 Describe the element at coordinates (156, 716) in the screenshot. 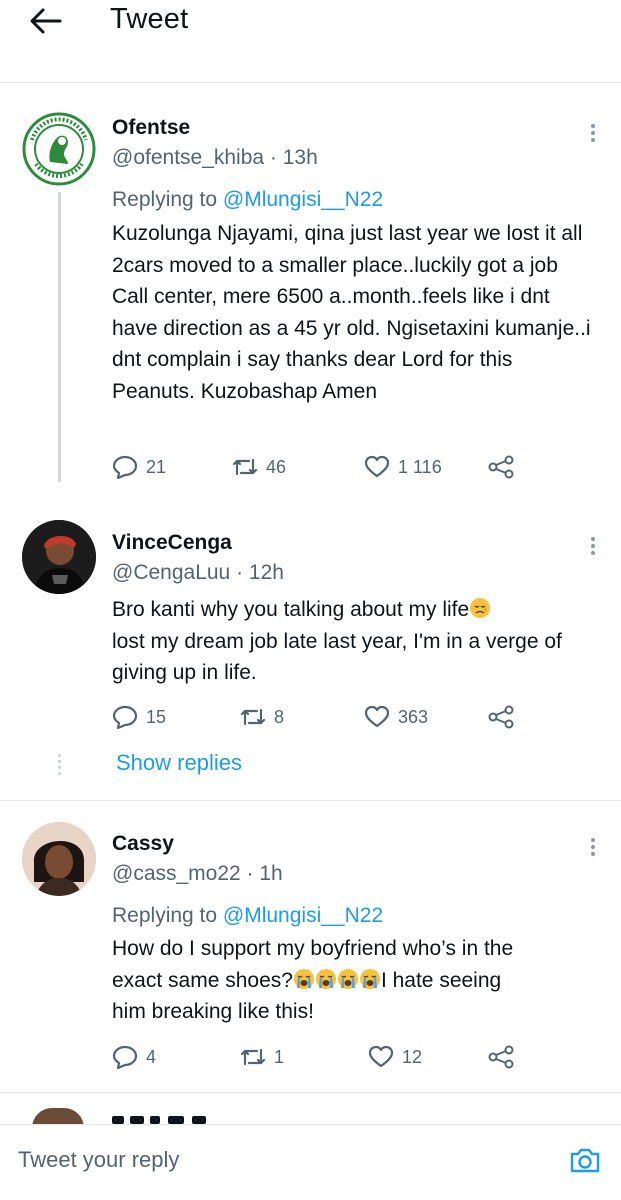

I see `reply-count: 15` at that location.